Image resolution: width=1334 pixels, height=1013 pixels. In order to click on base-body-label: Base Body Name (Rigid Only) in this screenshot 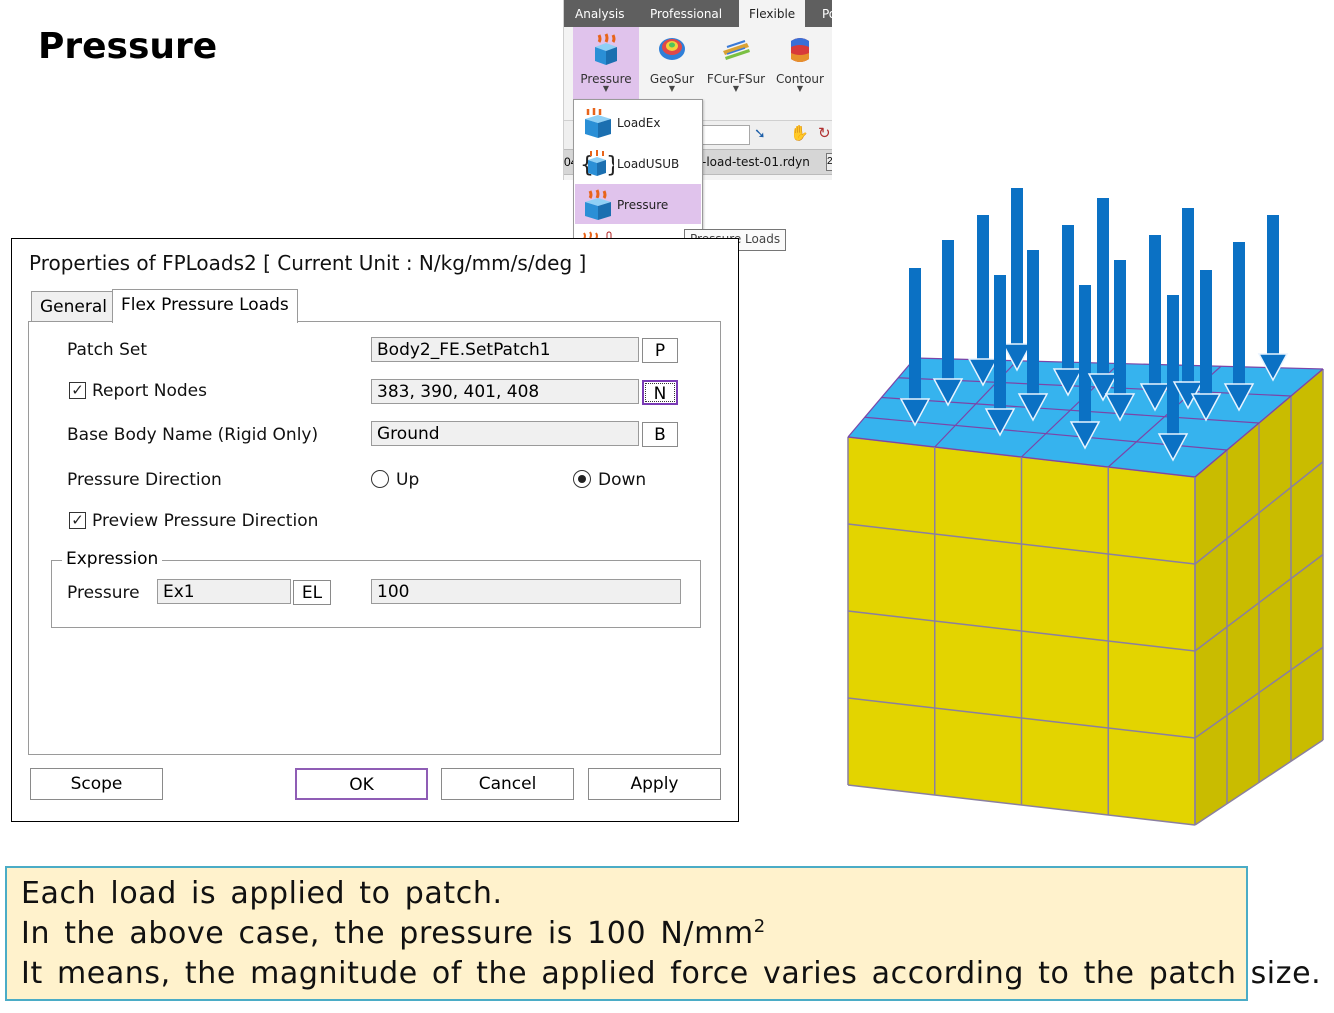, I will do `click(193, 435)`.